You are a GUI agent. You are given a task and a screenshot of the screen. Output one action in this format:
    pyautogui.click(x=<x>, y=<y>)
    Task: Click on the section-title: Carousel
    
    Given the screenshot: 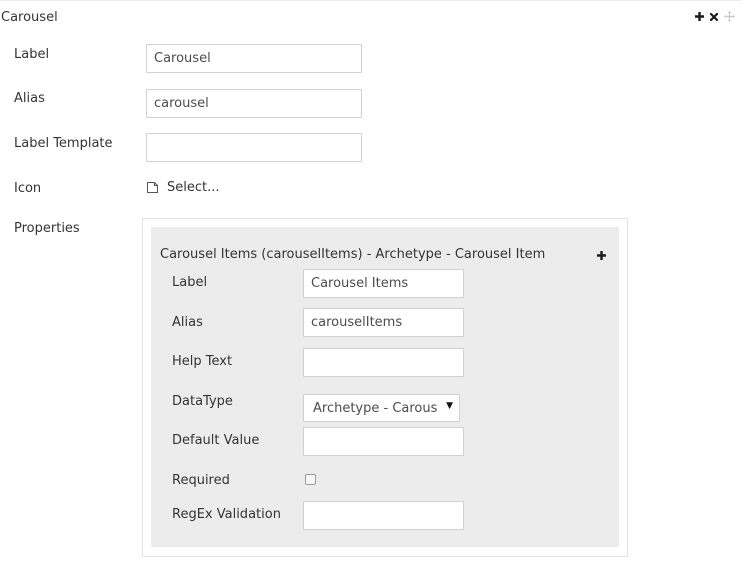 What is the action you would take?
    pyautogui.click(x=29, y=17)
    